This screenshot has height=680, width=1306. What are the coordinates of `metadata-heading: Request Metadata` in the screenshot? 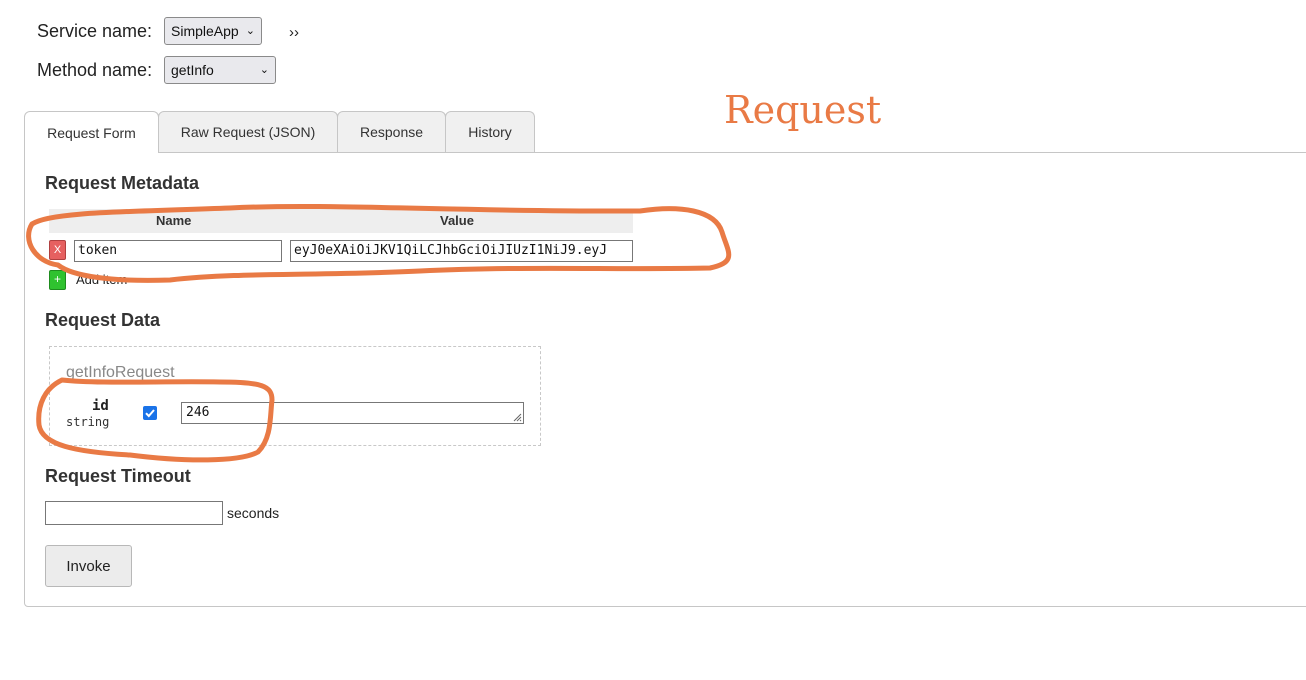 It's located at (122, 183).